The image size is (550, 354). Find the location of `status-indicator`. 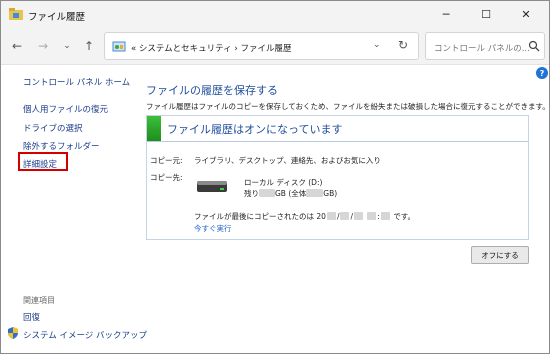

status-indicator is located at coordinates (154, 128).